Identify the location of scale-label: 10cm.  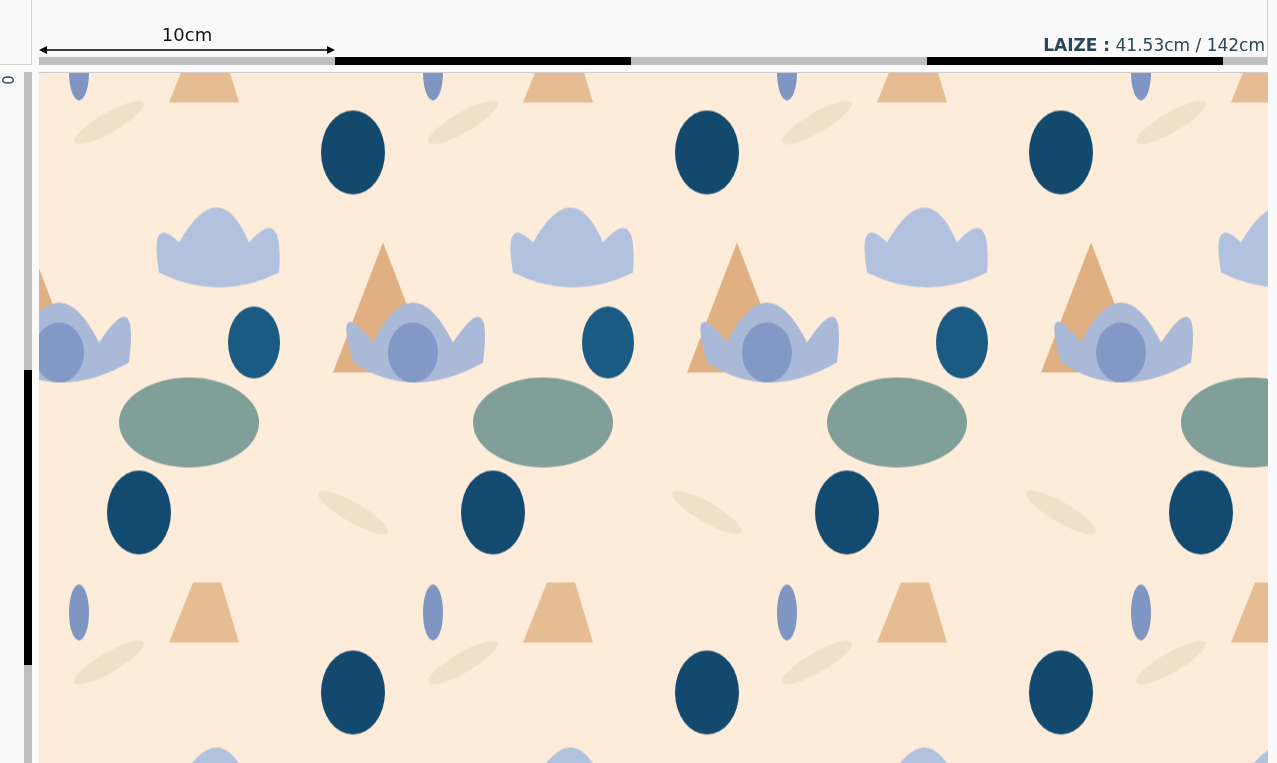
(187, 35).